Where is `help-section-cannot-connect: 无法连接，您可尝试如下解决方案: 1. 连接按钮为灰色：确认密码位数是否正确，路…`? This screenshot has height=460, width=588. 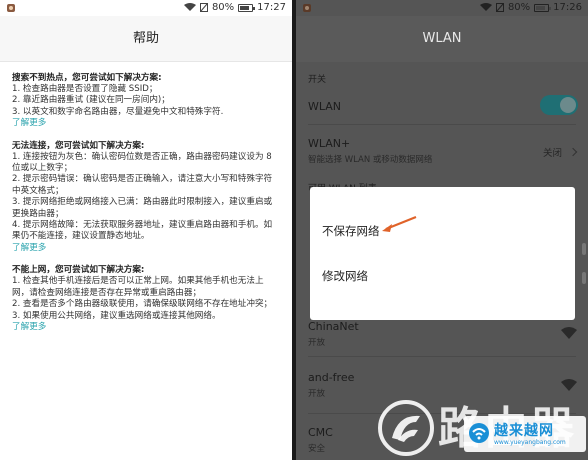 help-section-cannot-connect: 无法连接，您可尝试如下解决方案: 1. 连接按钮为灰色：确认密码位数是否正确，路… is located at coordinates (146, 197).